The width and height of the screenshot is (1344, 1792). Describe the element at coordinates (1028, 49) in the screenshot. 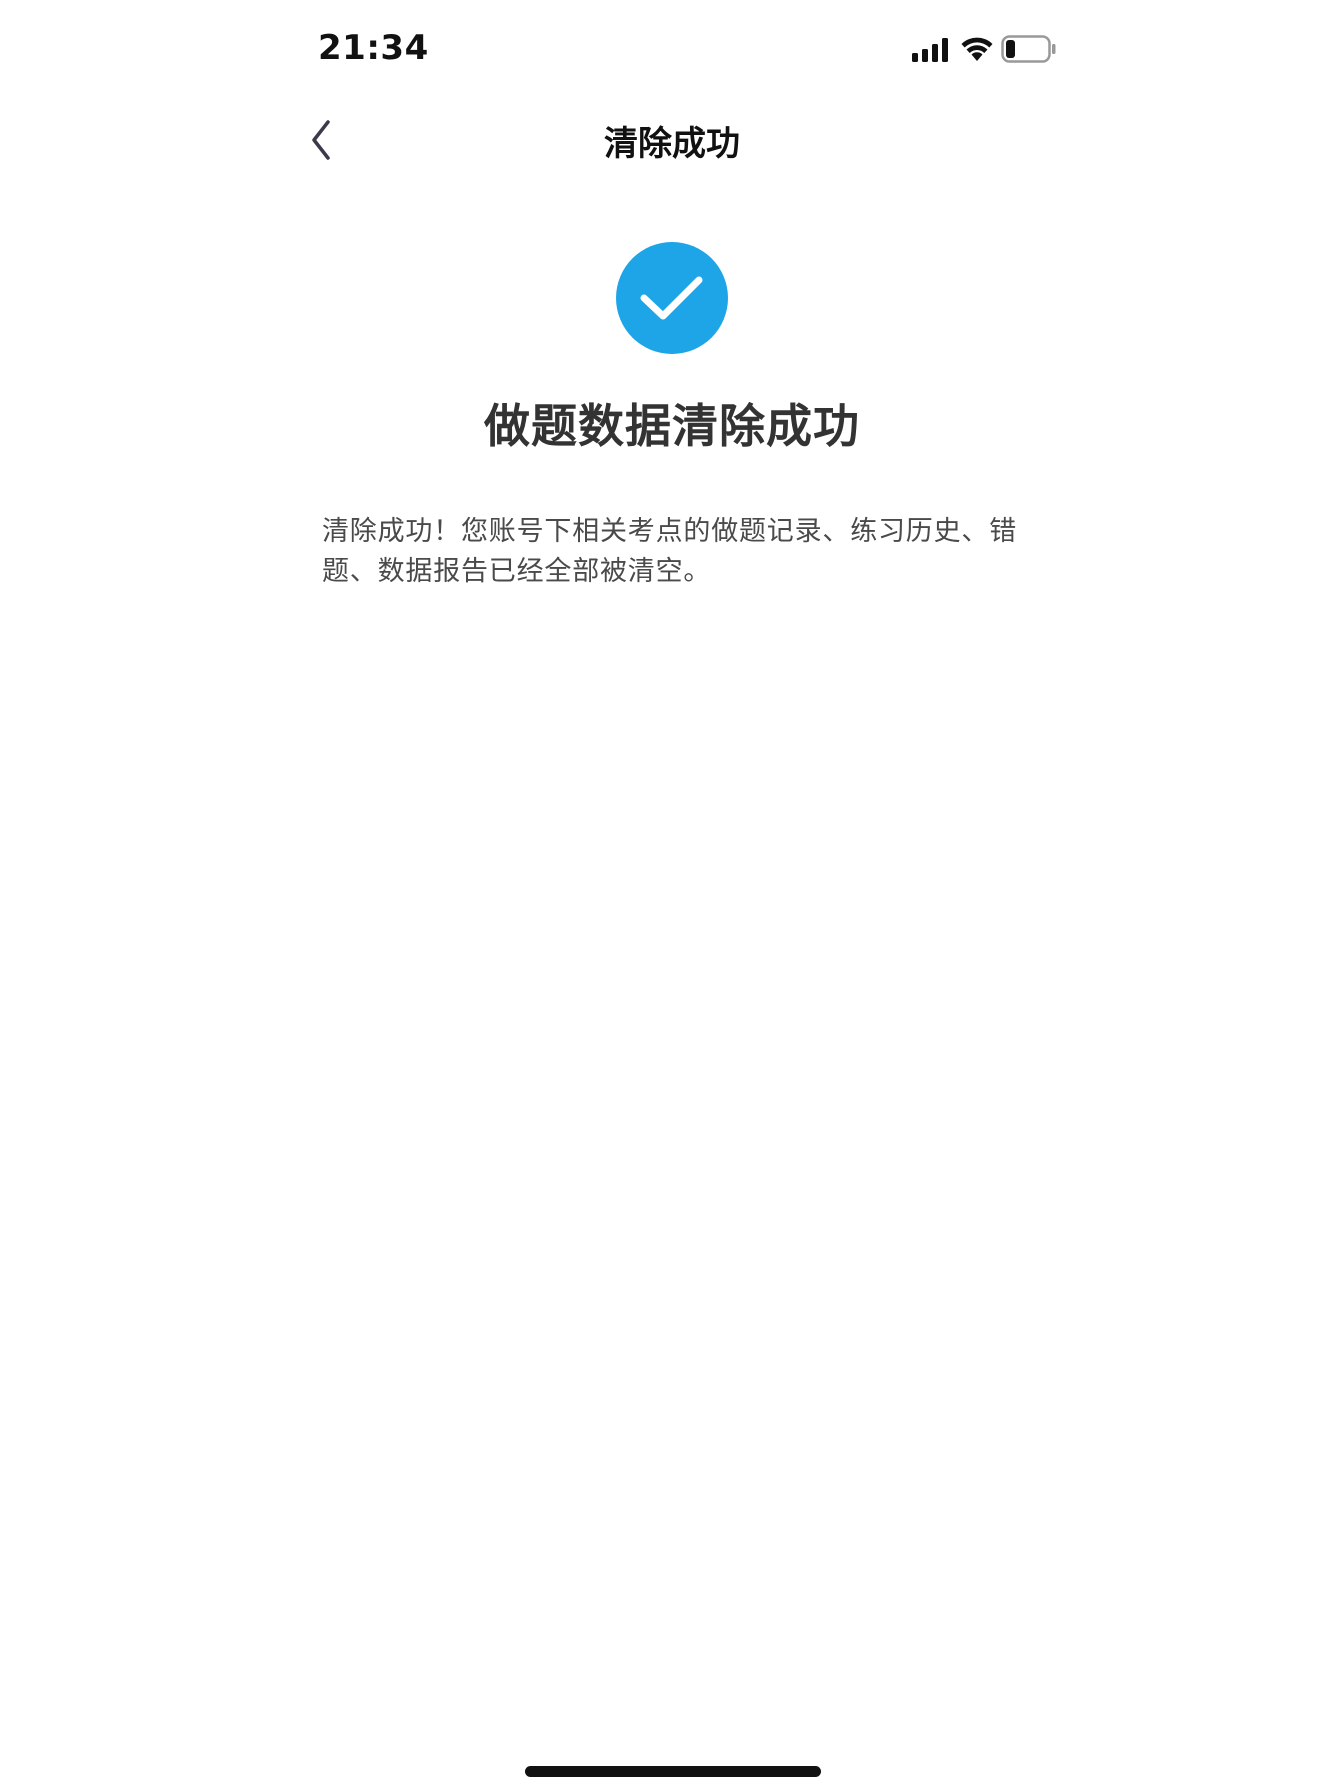

I see `battery-icon` at that location.